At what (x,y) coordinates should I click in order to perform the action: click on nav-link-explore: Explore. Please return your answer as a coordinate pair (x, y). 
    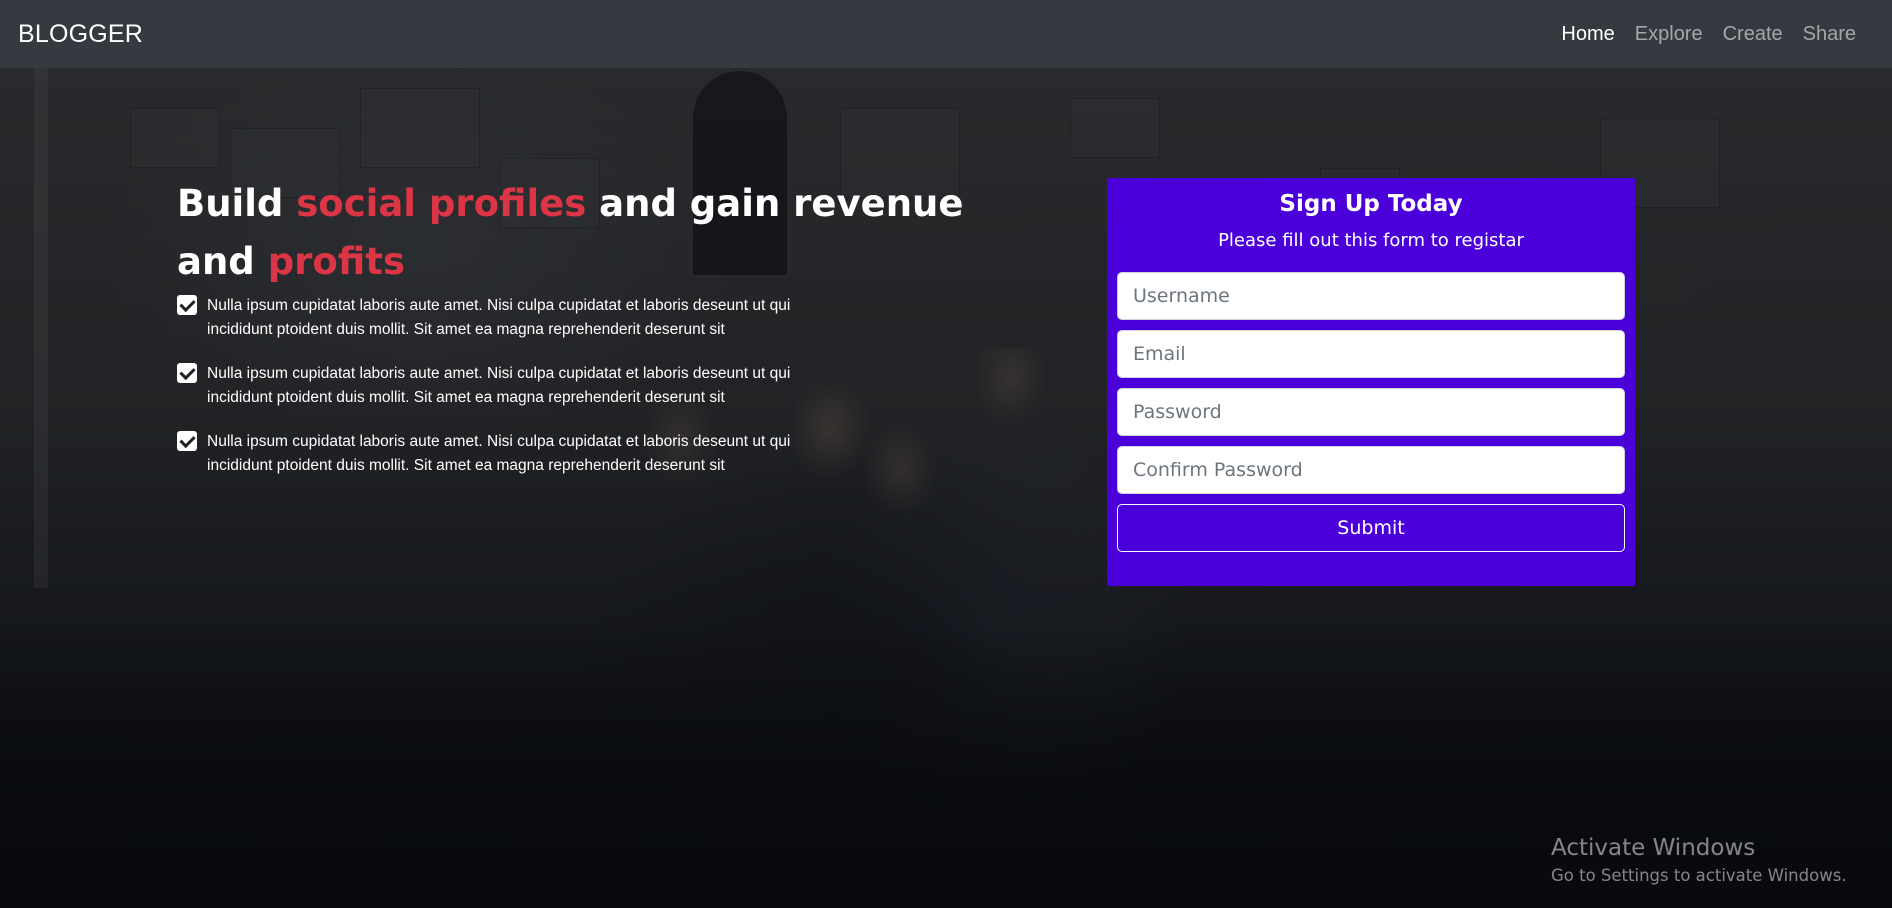
    Looking at the image, I should click on (1669, 34).